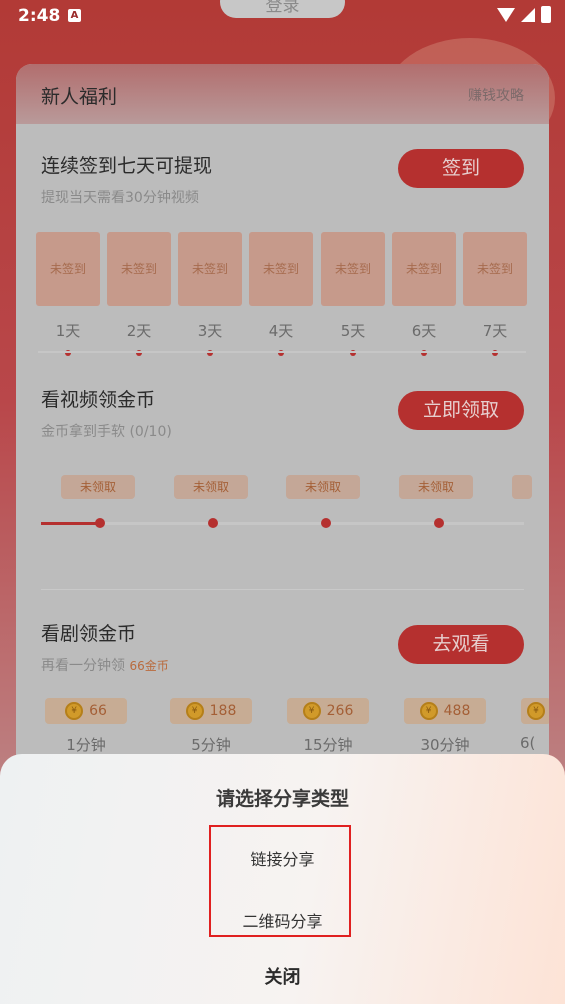 The image size is (565, 1004). What do you see at coordinates (282, 920) in the screenshot?
I see `share-qrcode-option: 二维码分享` at bounding box center [282, 920].